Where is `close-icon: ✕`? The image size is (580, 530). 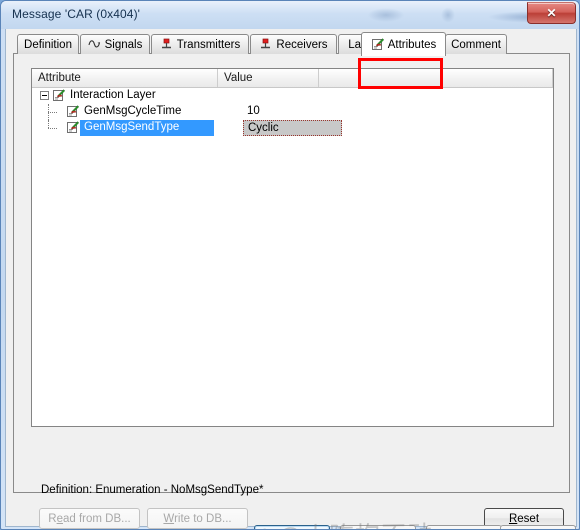
close-icon: ✕ is located at coordinates (551, 12).